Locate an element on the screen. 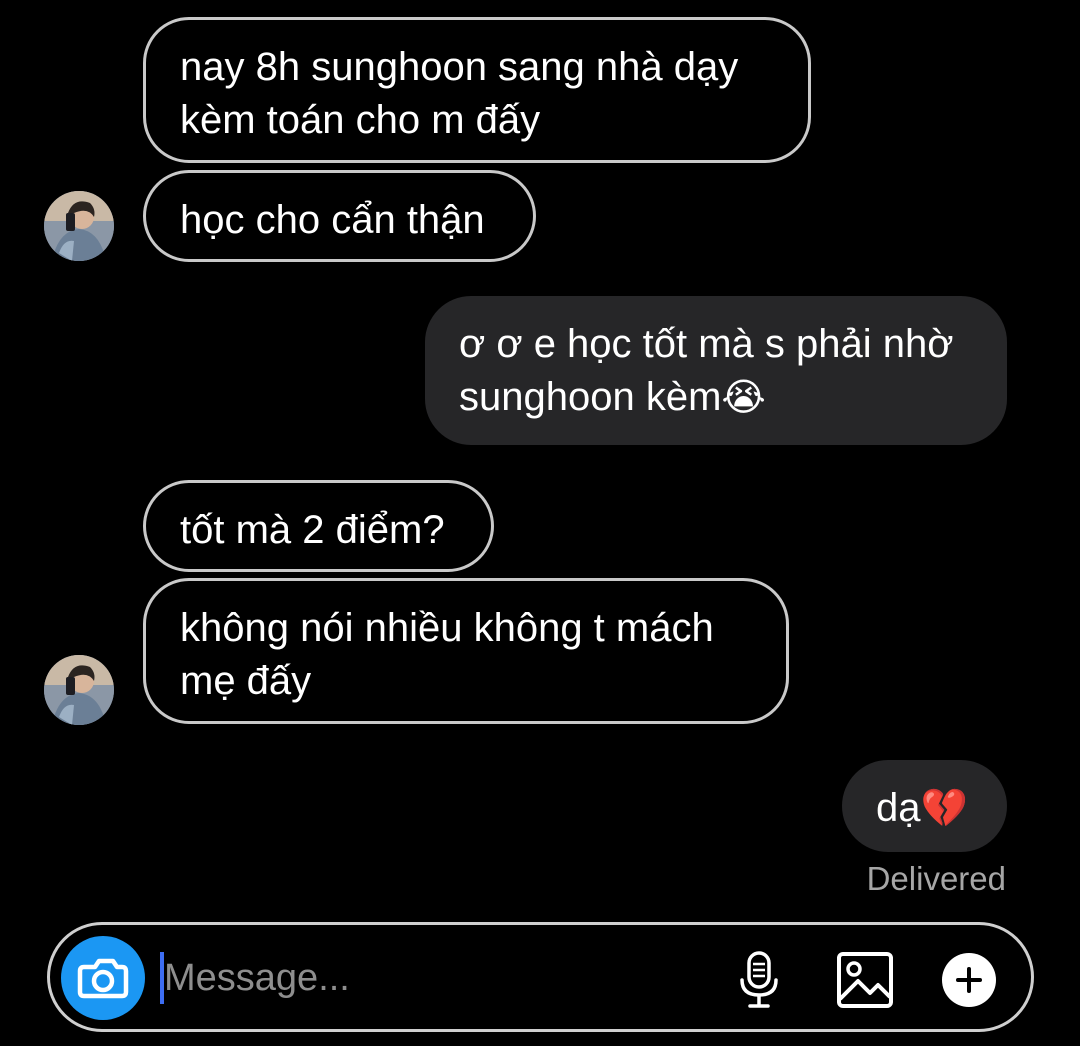 The image size is (1080, 1046). message-text-line: mẹ đấy is located at coordinates (246, 681).